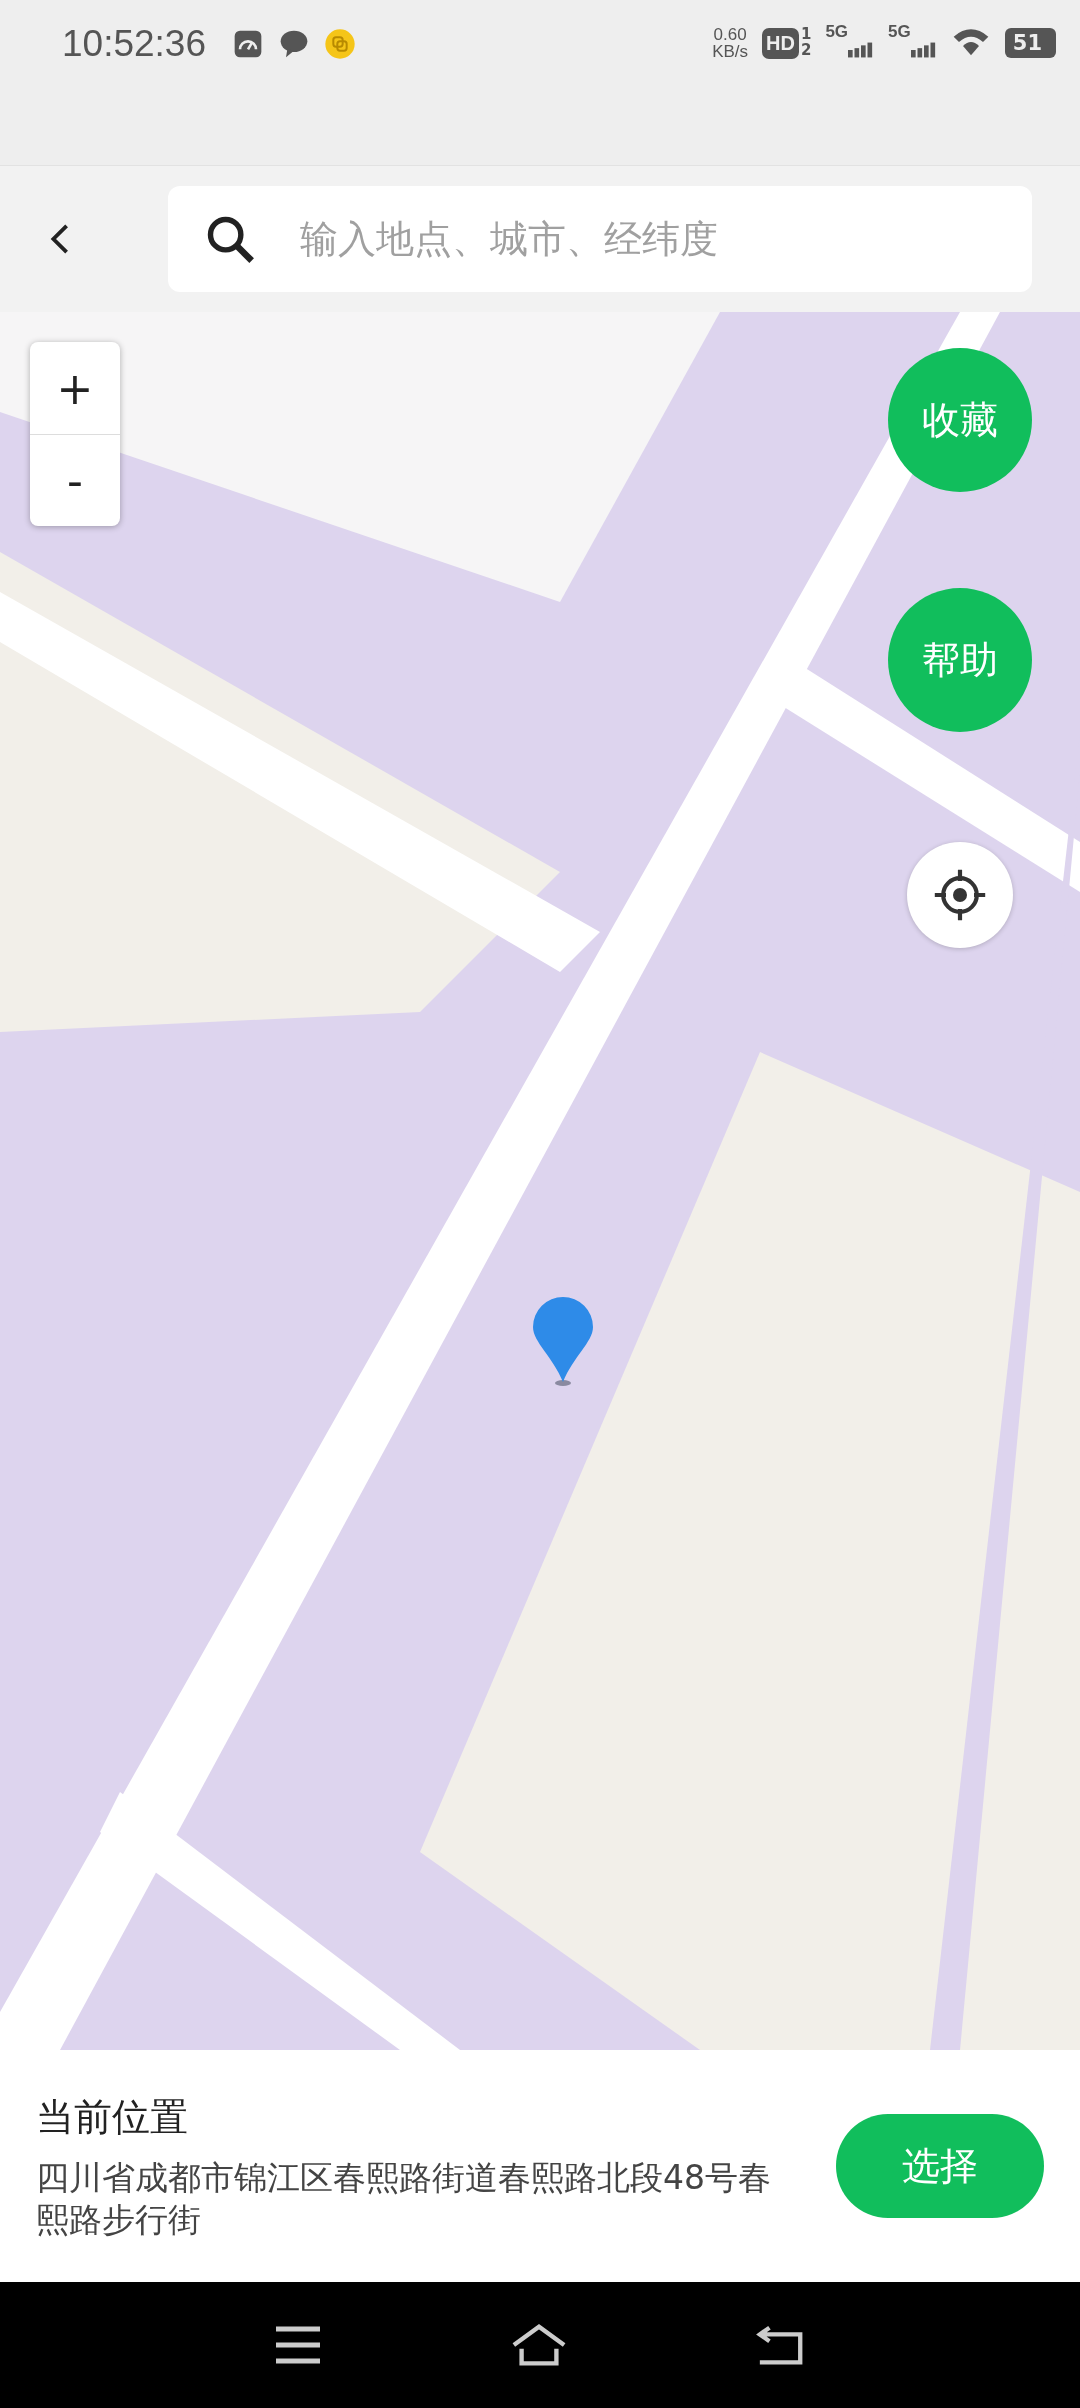 The image size is (1080, 2408). I want to click on zoom-out-button: -, so click(75, 480).